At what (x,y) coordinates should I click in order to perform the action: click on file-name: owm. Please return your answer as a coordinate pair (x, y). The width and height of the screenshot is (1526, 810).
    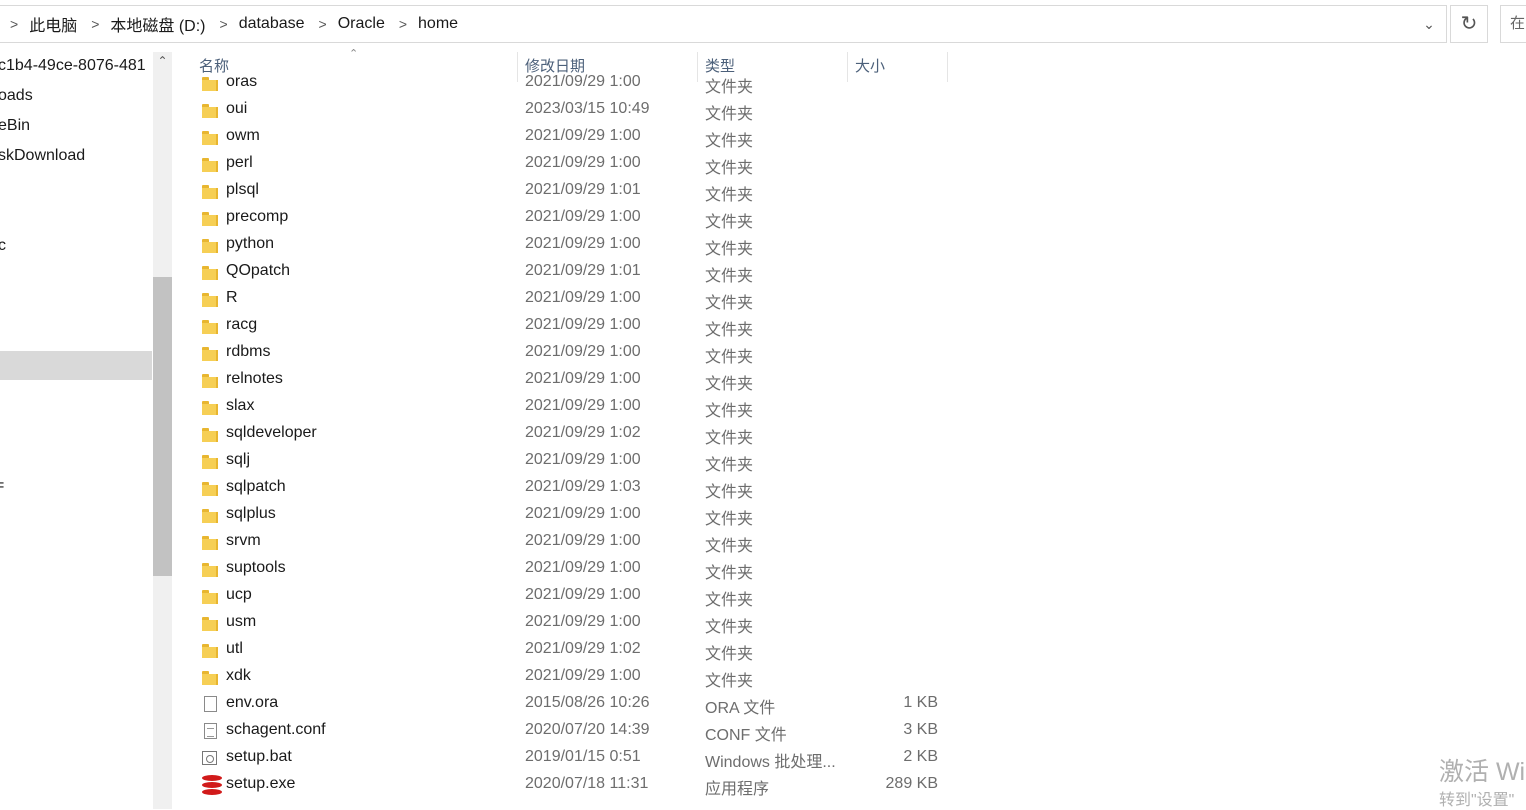
    Looking at the image, I should click on (243, 135).